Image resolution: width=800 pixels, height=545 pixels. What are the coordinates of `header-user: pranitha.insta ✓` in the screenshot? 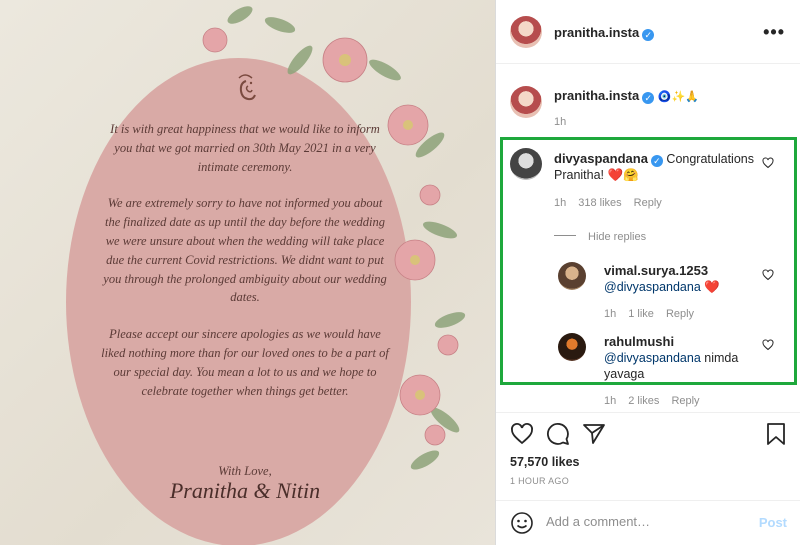 It's located at (604, 33).